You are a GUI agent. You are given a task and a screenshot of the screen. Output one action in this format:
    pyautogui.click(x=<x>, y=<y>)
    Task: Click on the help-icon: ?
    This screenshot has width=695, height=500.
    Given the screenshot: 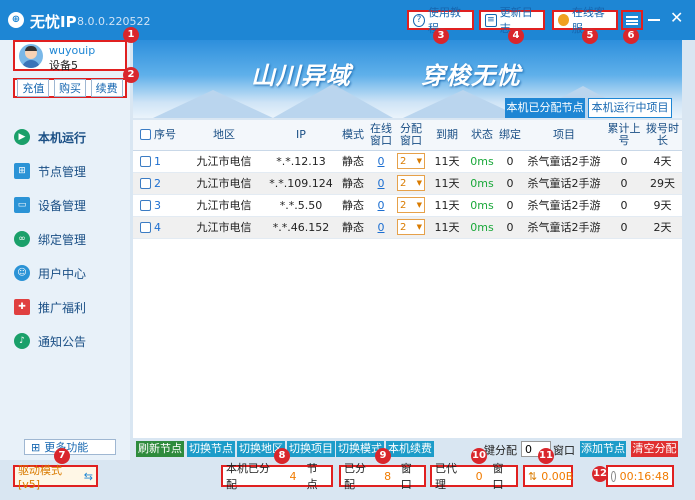 What is the action you would take?
    pyautogui.click(x=419, y=20)
    